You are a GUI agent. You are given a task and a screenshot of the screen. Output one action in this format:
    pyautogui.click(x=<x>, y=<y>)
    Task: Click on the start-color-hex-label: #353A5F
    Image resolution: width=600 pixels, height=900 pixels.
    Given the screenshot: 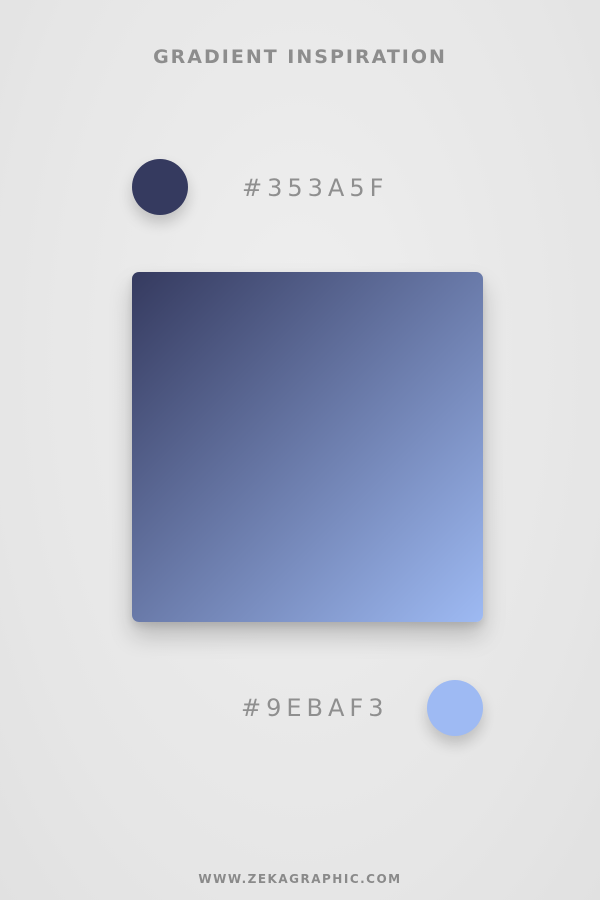 What is the action you would take?
    pyautogui.click(x=315, y=188)
    